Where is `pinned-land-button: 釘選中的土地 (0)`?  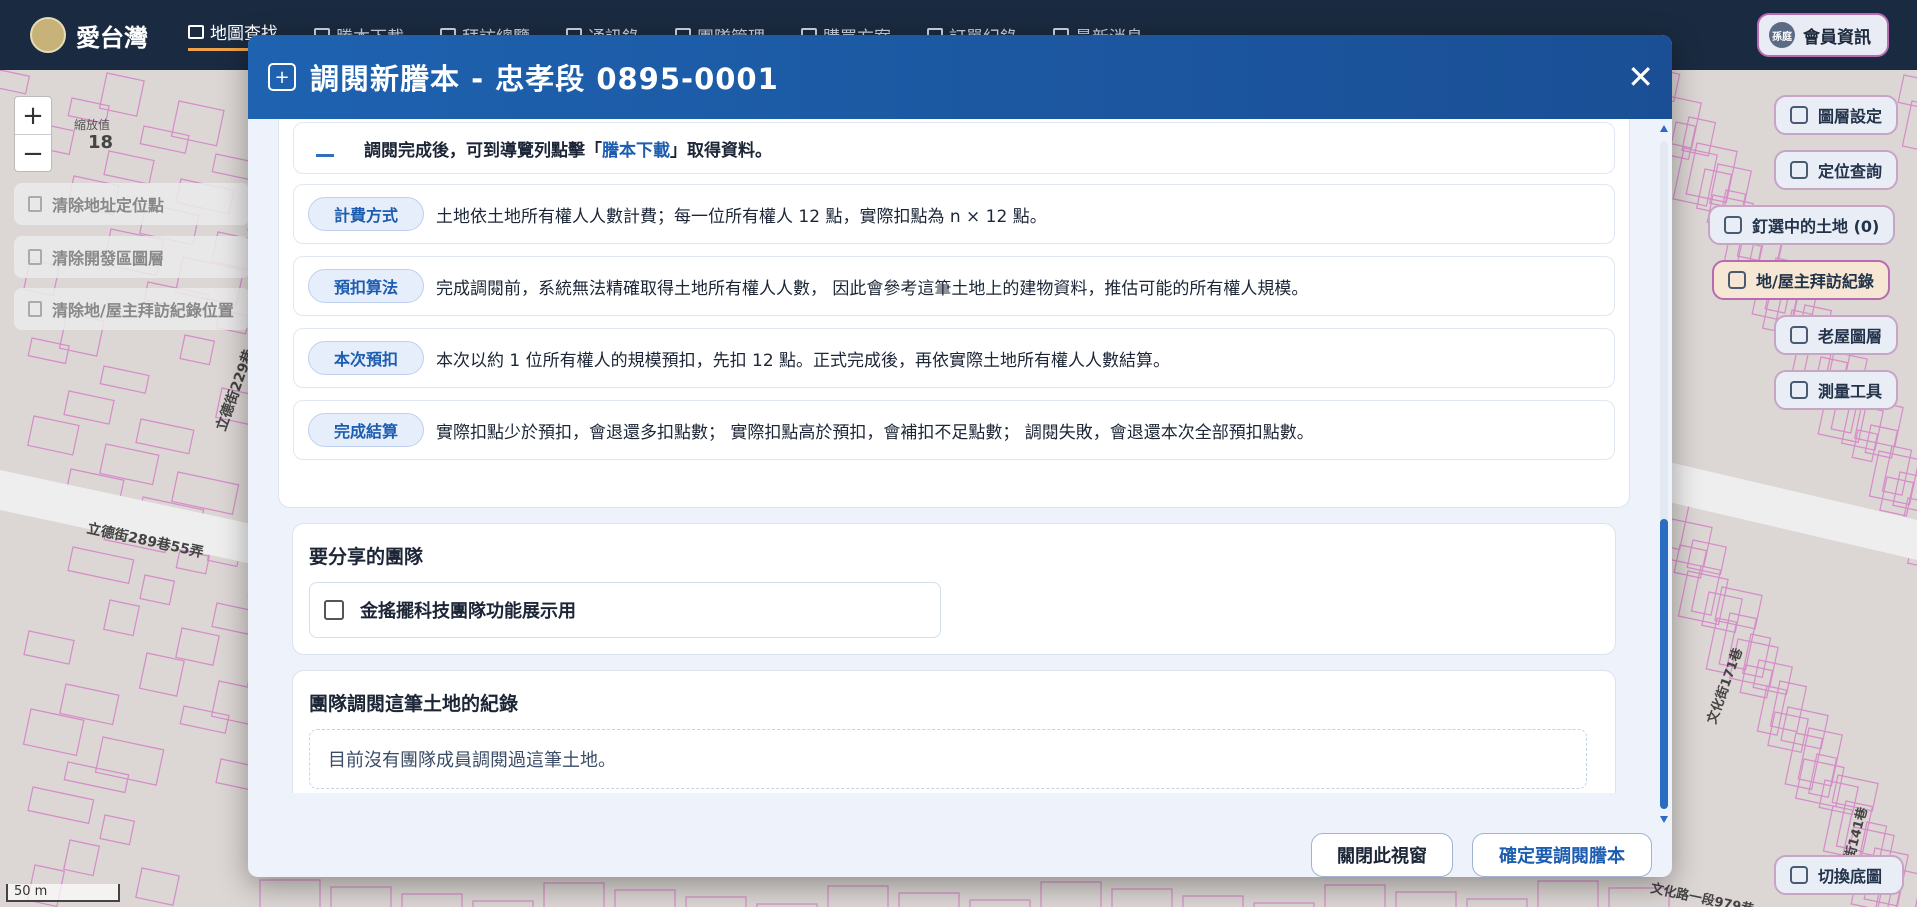
pinned-land-button: 釘選中的土地 (0) is located at coordinates (1802, 225).